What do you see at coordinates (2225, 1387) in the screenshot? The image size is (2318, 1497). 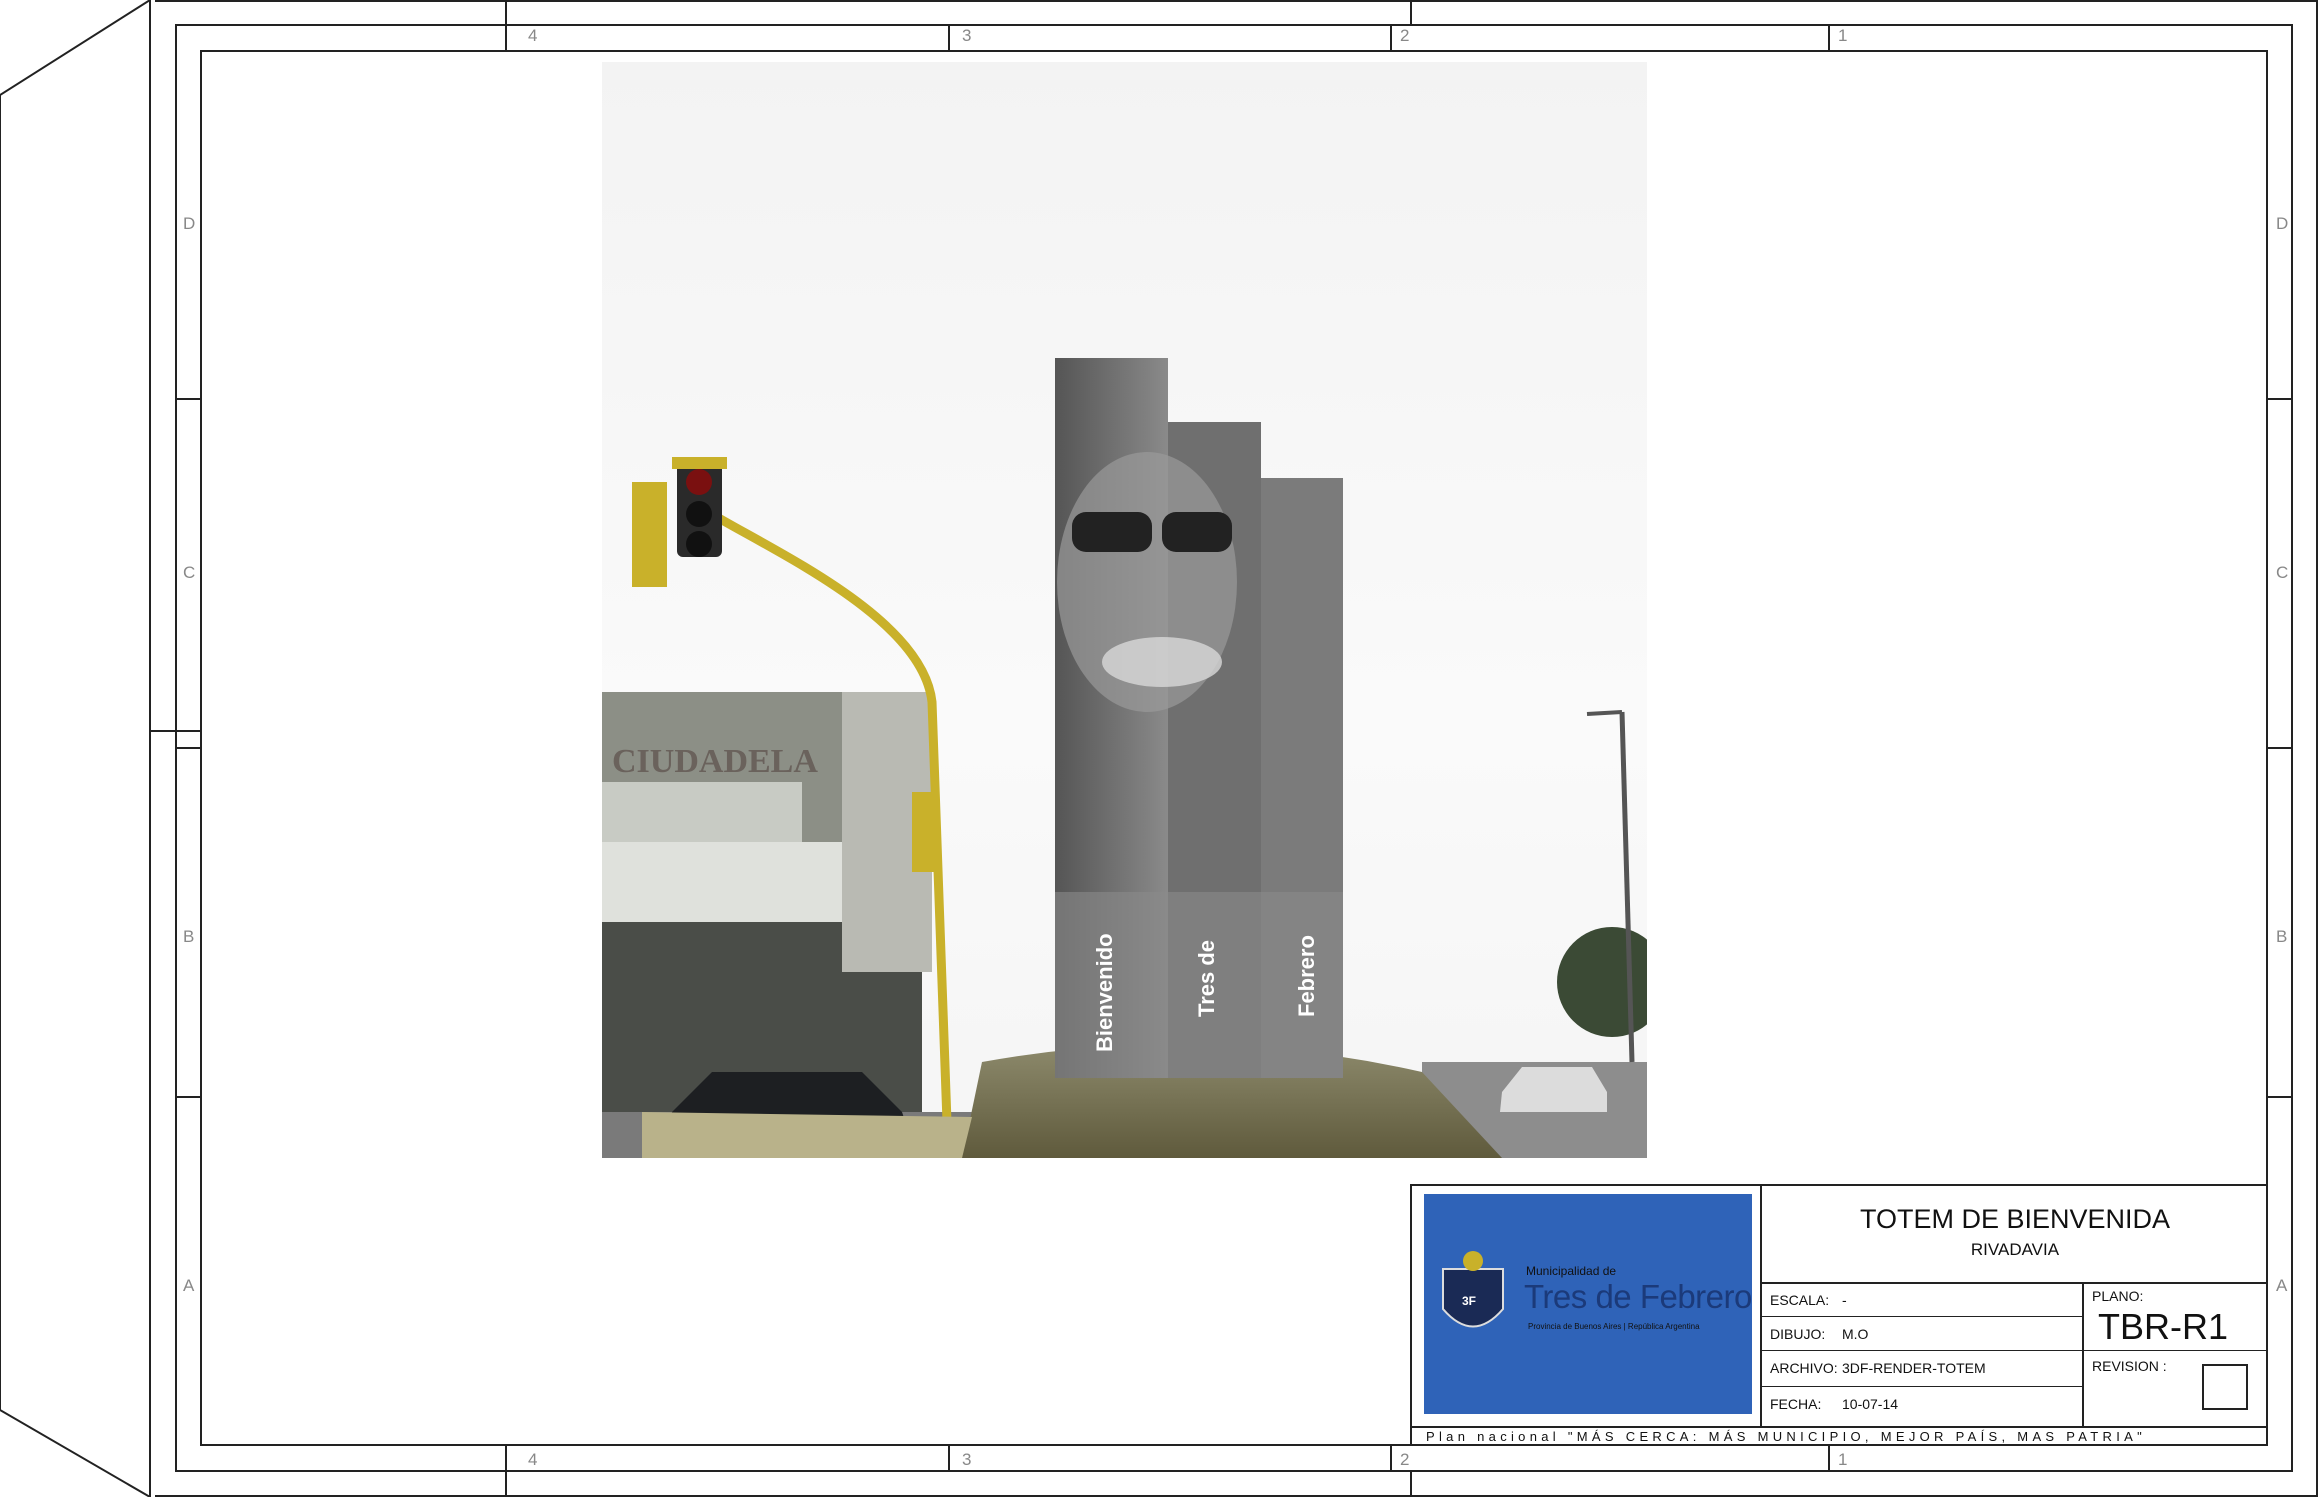 I see `revision-box` at bounding box center [2225, 1387].